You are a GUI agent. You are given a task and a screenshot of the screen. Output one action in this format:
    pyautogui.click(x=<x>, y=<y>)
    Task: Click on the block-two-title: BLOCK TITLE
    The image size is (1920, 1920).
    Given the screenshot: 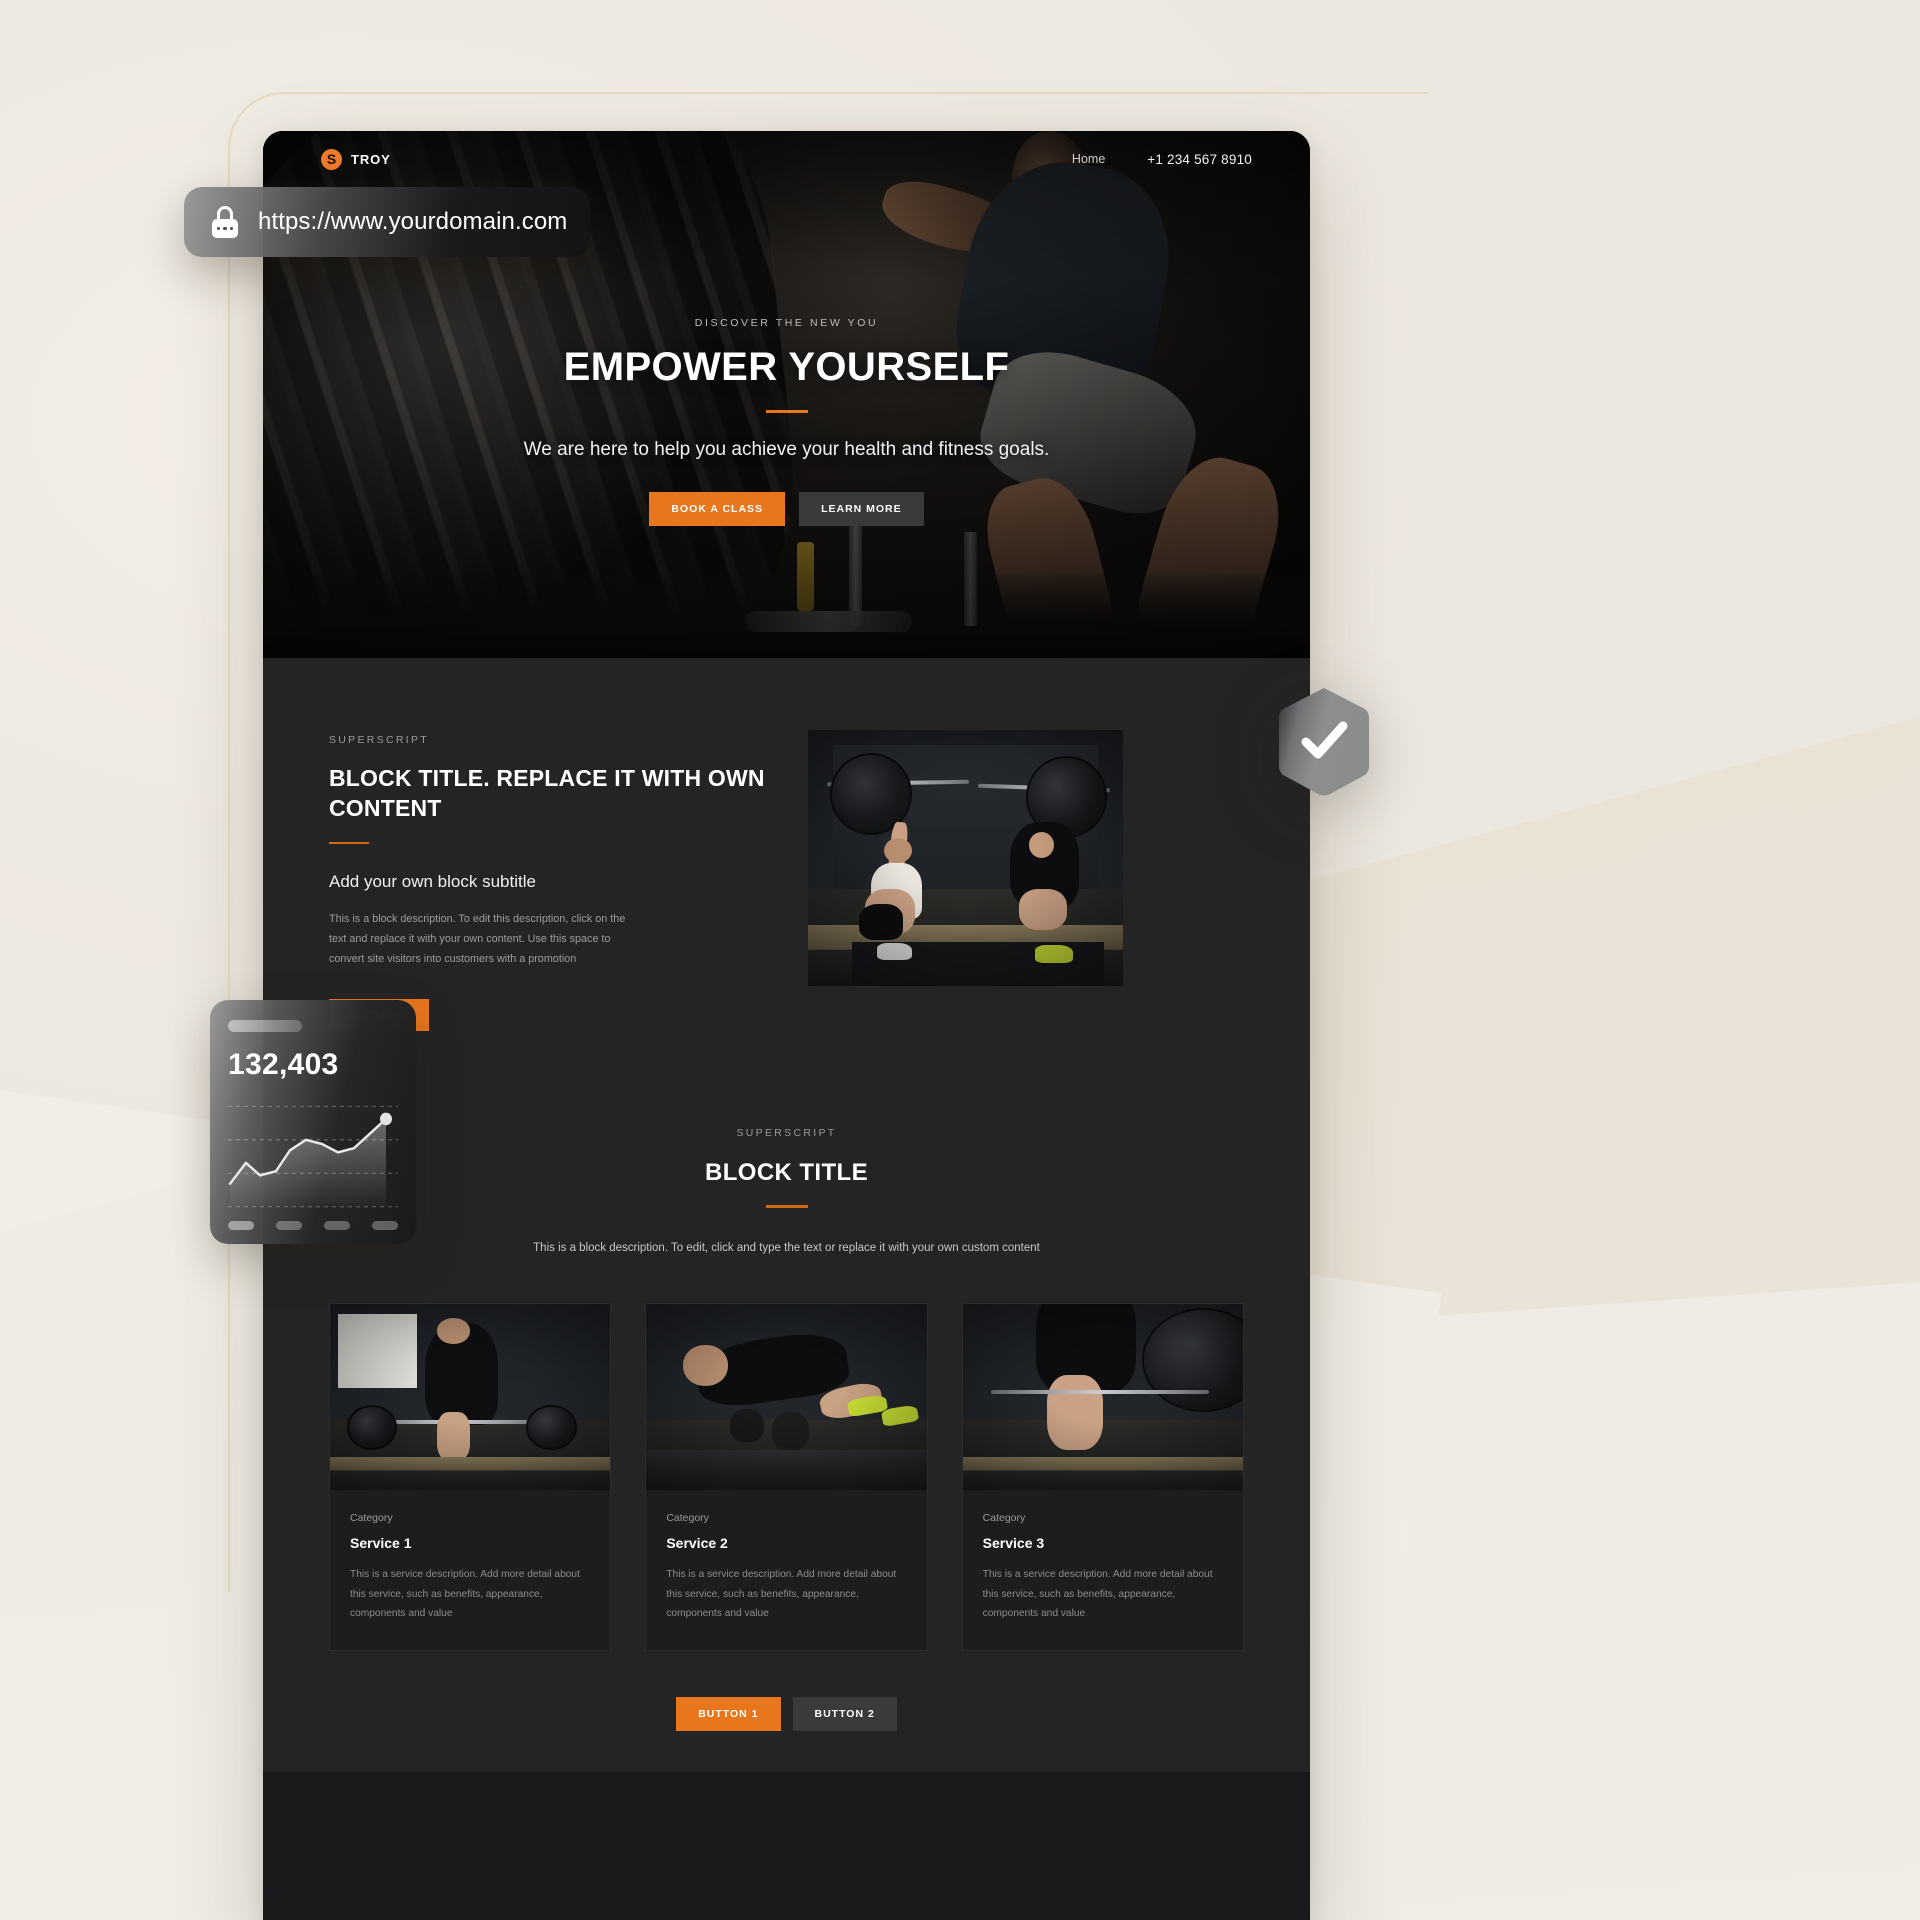 What is the action you would take?
    pyautogui.click(x=786, y=1173)
    